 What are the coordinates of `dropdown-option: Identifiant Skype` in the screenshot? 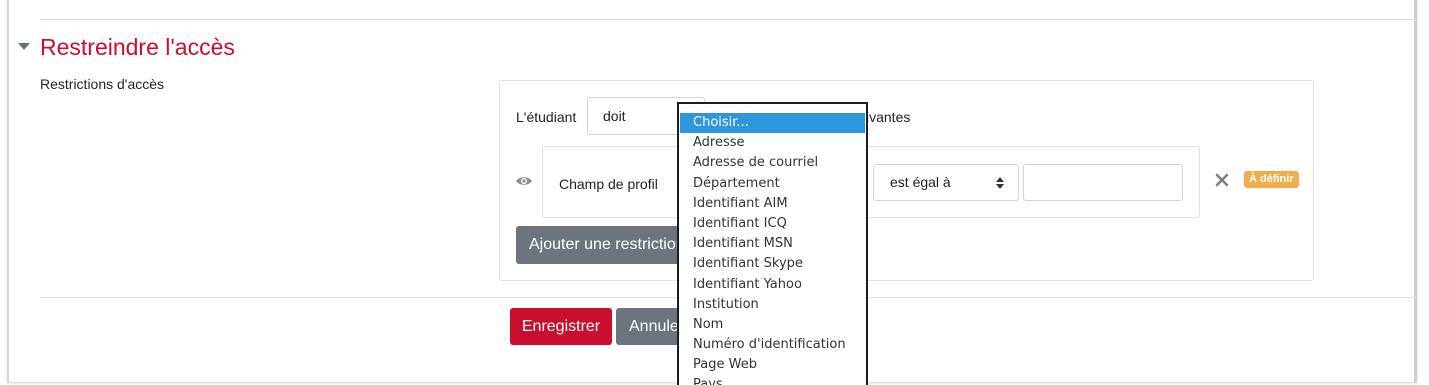 It's located at (772, 264).